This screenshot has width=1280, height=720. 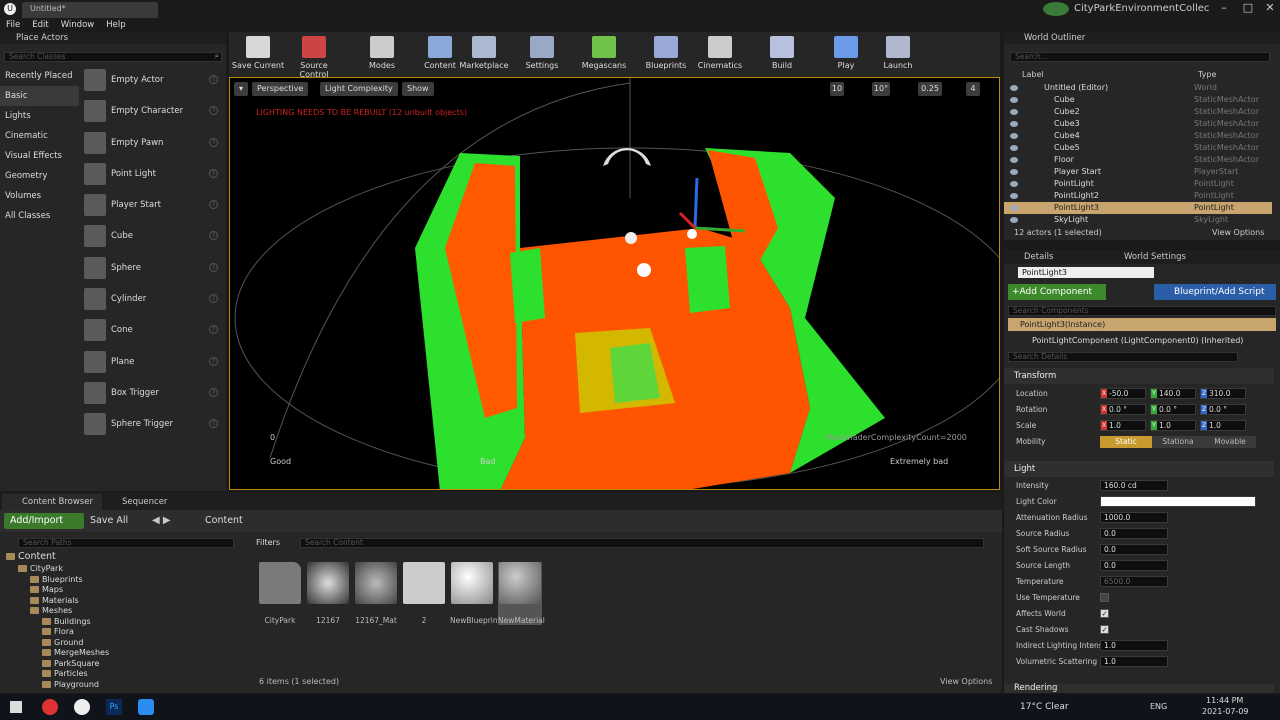 What do you see at coordinates (666, 53) in the screenshot?
I see `blueprints-button: Blueprints` at bounding box center [666, 53].